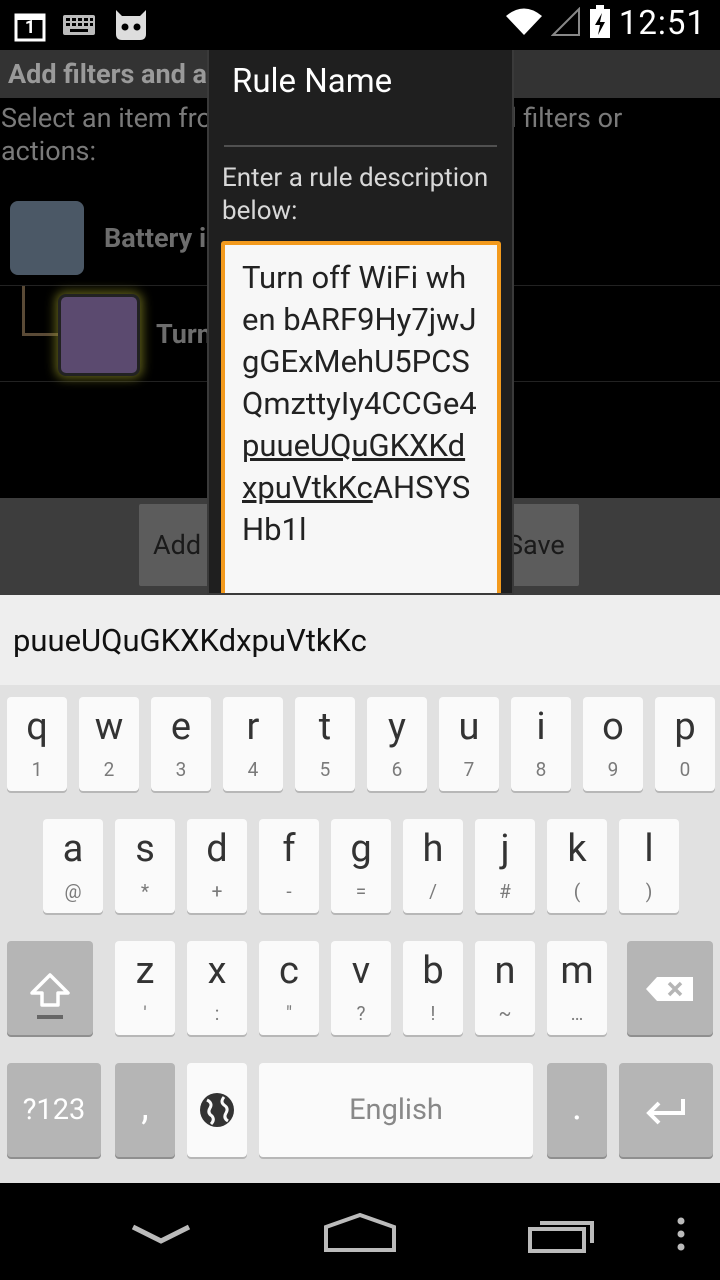 Image resolution: width=720 pixels, height=1280 pixels. I want to click on key-n: n ~, so click(505, 988).